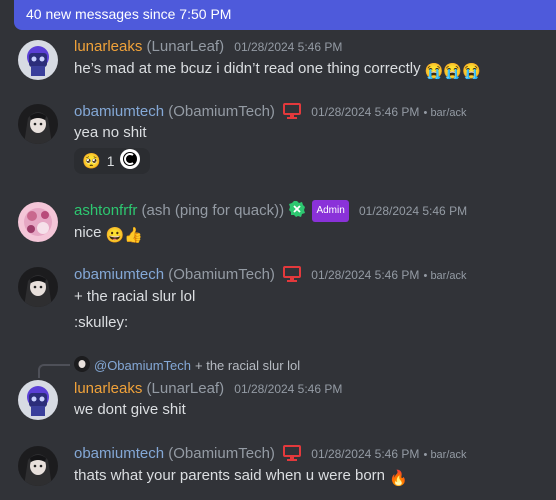 This screenshot has height=500, width=556. What do you see at coordinates (213, 210) in the screenshot?
I see `display-name: (ash (ping for quack))` at bounding box center [213, 210].